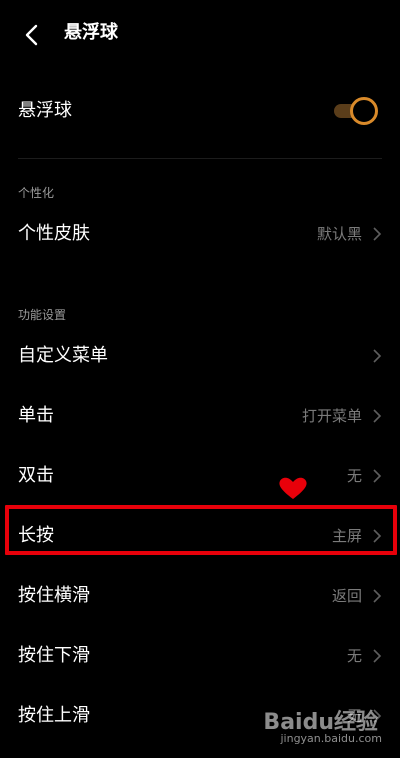 This screenshot has width=400, height=758. Describe the element at coordinates (200, 416) in the screenshot. I see `setting-row-single-tap: 单击 打开菜单` at that location.